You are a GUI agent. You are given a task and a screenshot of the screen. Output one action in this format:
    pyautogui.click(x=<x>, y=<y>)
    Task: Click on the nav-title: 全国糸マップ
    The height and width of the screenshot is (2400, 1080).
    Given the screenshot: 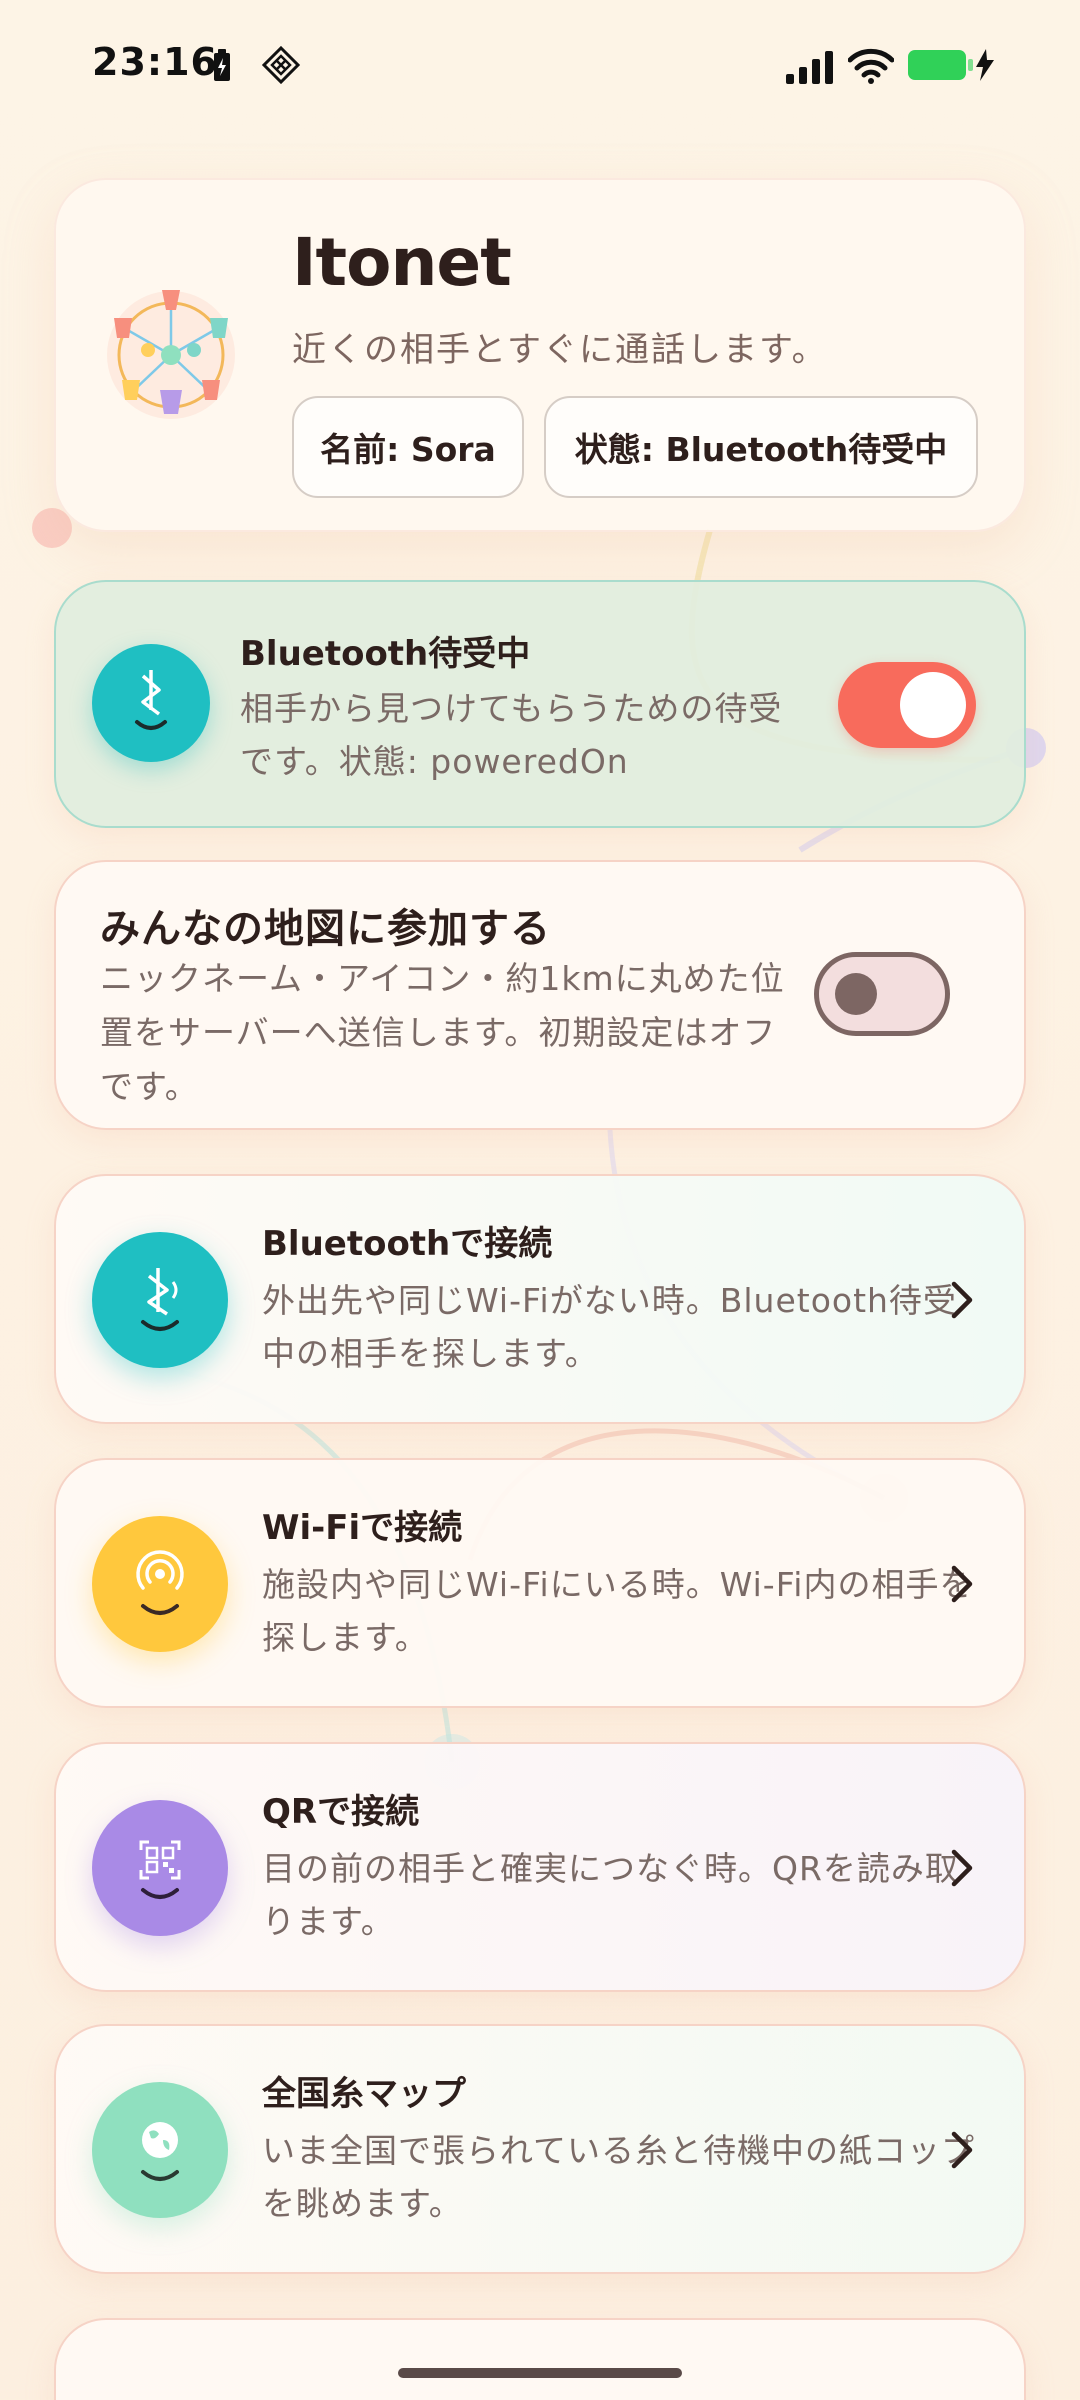 What is the action you would take?
    pyautogui.click(x=364, y=2094)
    